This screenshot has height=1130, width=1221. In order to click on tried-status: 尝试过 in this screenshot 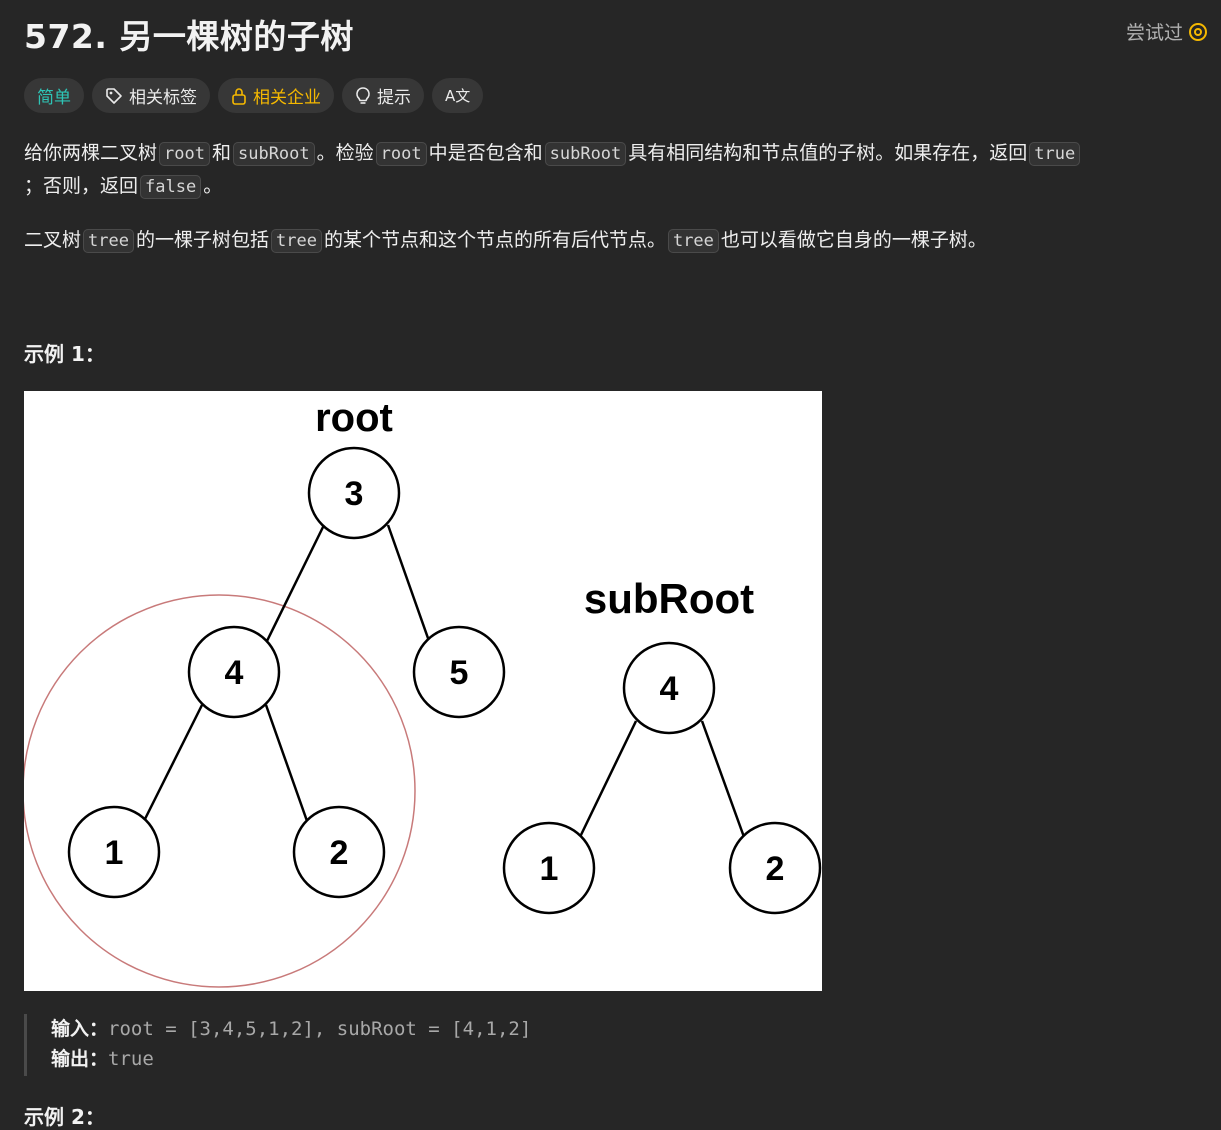, I will do `click(1166, 31)`.